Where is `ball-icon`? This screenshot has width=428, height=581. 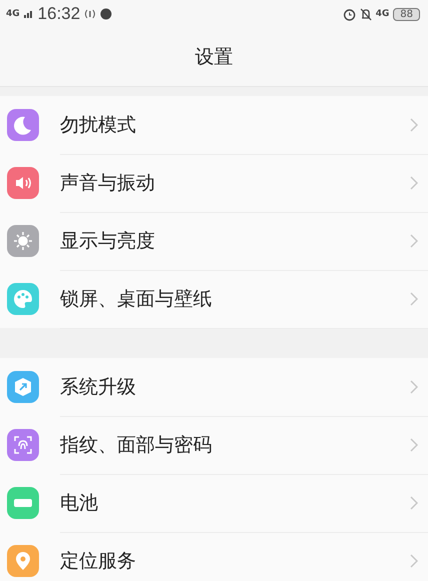
ball-icon is located at coordinates (106, 14).